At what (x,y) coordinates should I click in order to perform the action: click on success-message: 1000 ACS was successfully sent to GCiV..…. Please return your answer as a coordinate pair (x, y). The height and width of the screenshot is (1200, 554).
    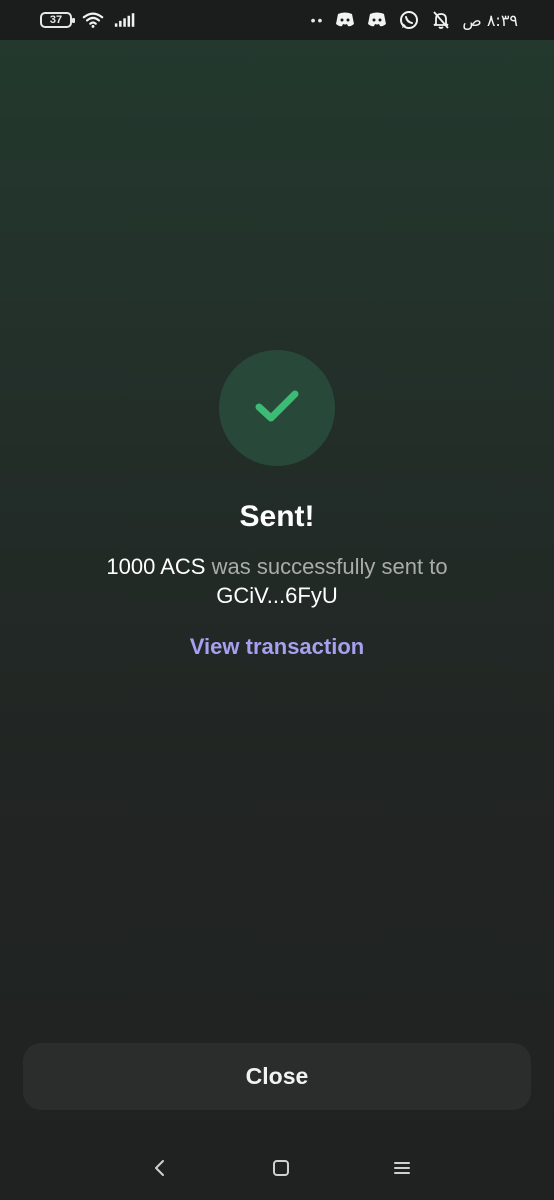
    Looking at the image, I should click on (277, 581).